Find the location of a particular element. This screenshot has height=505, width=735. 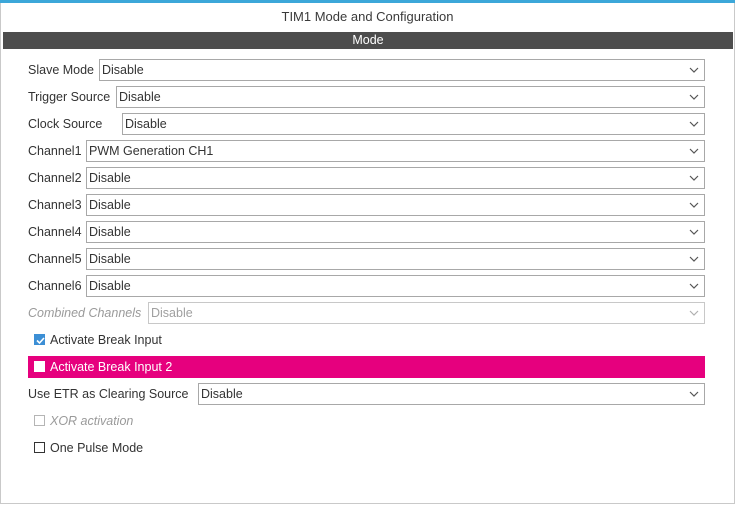

combined-channels-label: Combined Channels is located at coordinates (85, 313).